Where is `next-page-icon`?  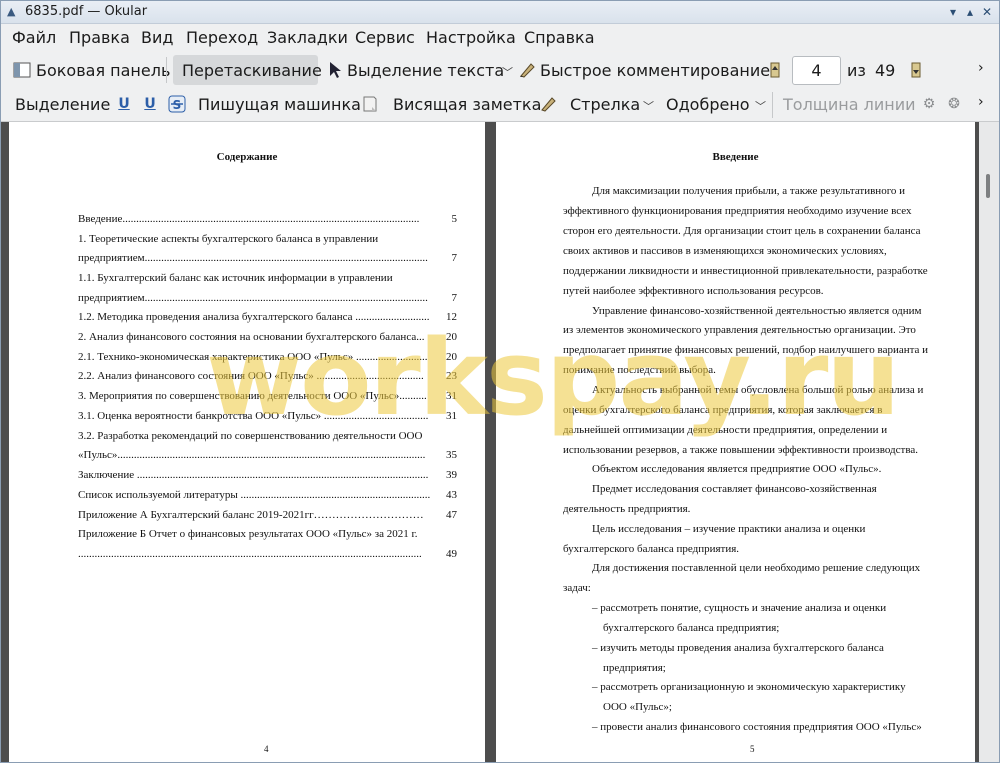
next-page-icon is located at coordinates (916, 70).